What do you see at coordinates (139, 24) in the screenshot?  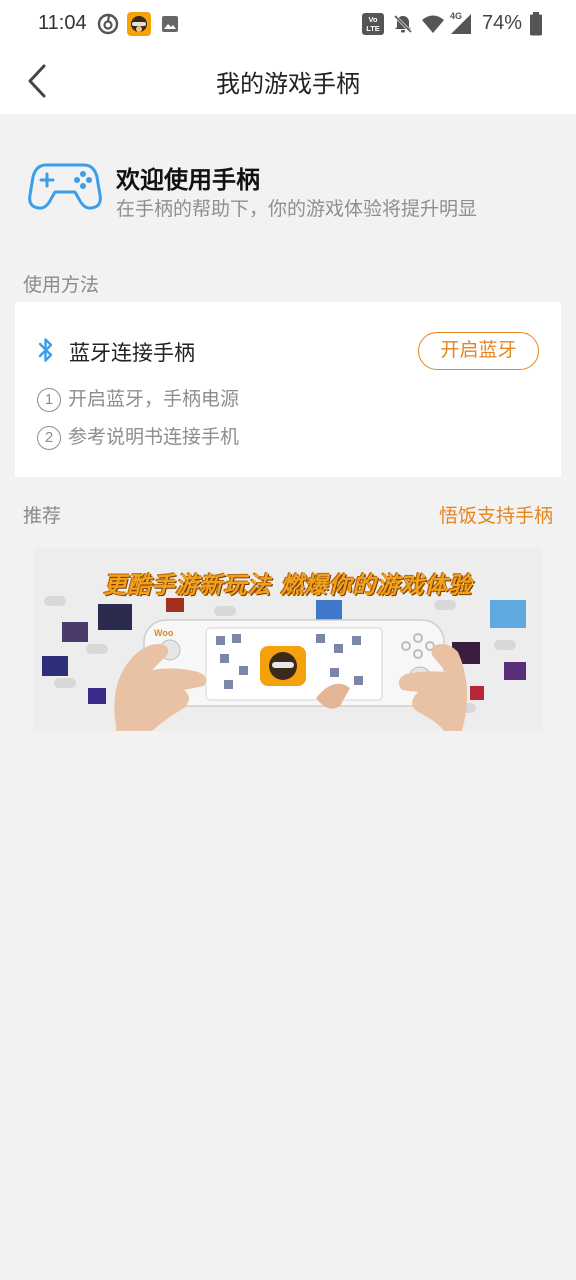 I see `app-avatar-icon` at bounding box center [139, 24].